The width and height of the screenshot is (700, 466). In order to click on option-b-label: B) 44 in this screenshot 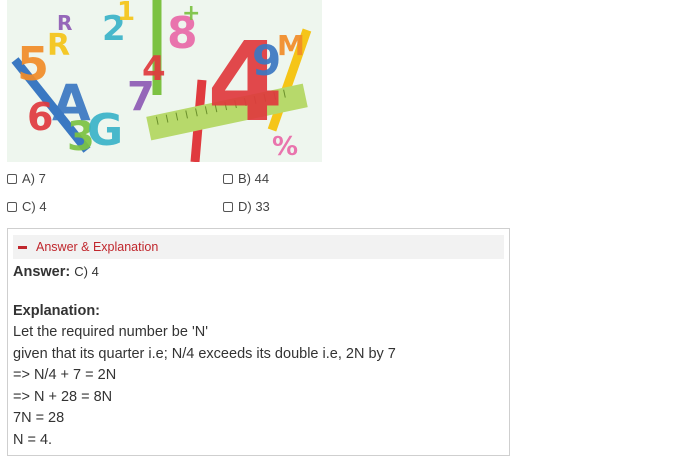, I will do `click(254, 178)`.